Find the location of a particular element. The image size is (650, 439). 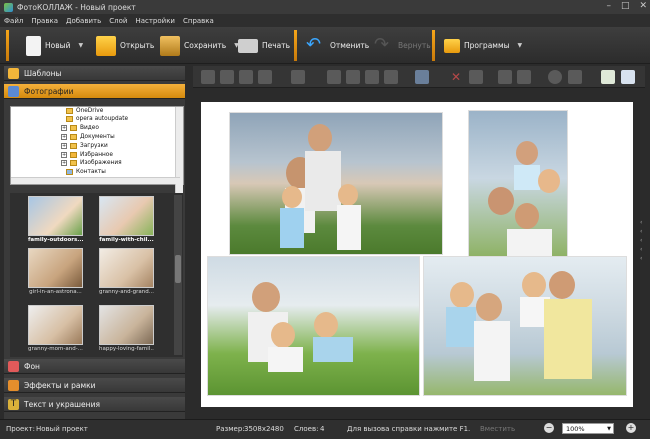

menu-add: Добавить is located at coordinates (83, 21).